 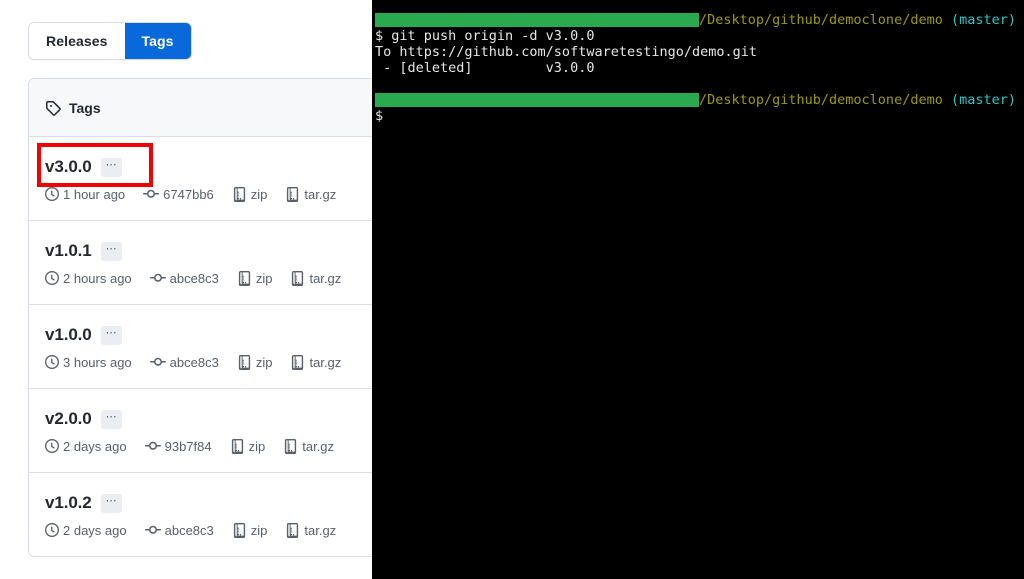 What do you see at coordinates (698, 6) in the screenshot?
I see `terminal-top-spacer` at bounding box center [698, 6].